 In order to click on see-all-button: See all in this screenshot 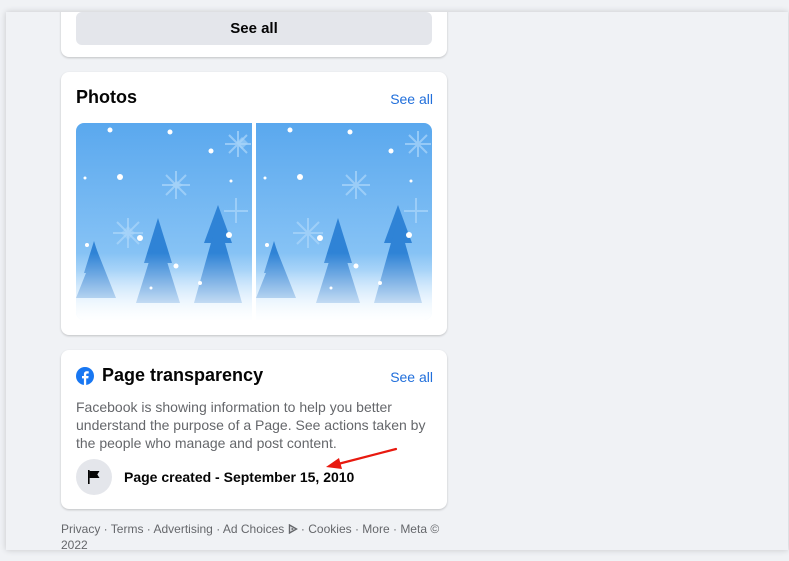, I will do `click(254, 28)`.